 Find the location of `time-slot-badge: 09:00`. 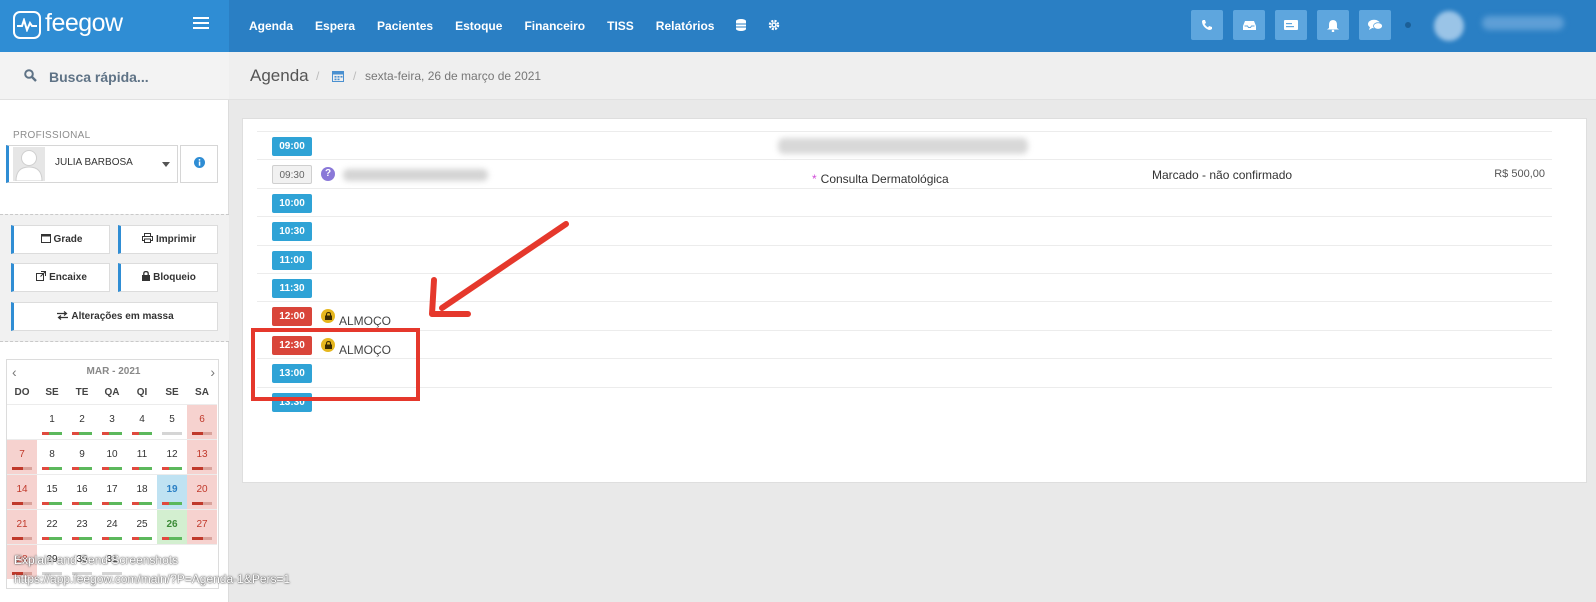

time-slot-badge: 09:00 is located at coordinates (292, 146).